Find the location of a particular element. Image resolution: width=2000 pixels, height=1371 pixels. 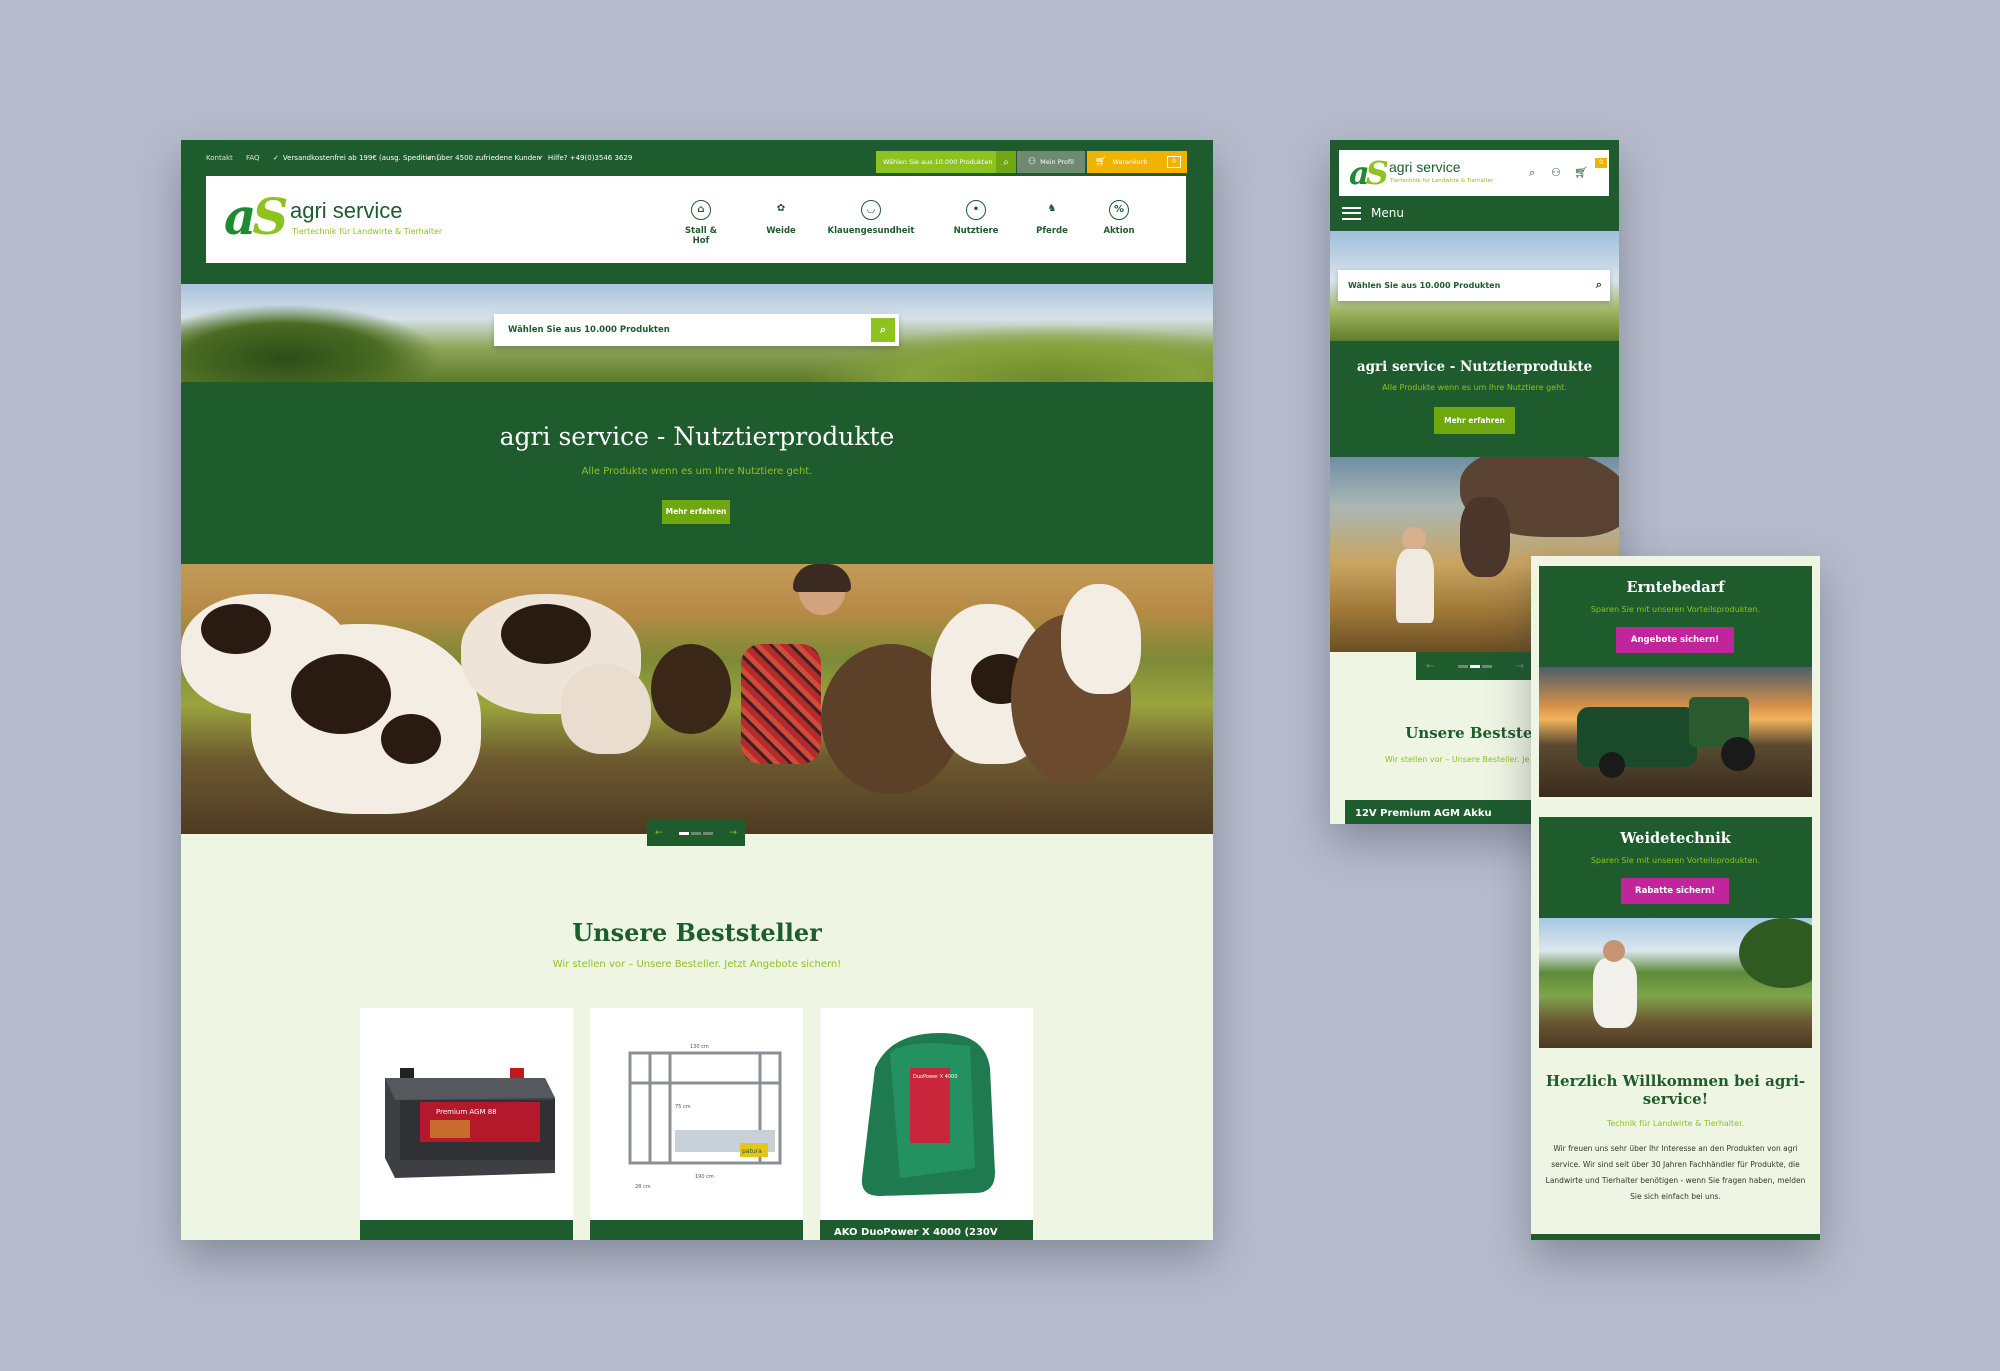

dimension-label: 28 cm is located at coordinates (643, 1187).